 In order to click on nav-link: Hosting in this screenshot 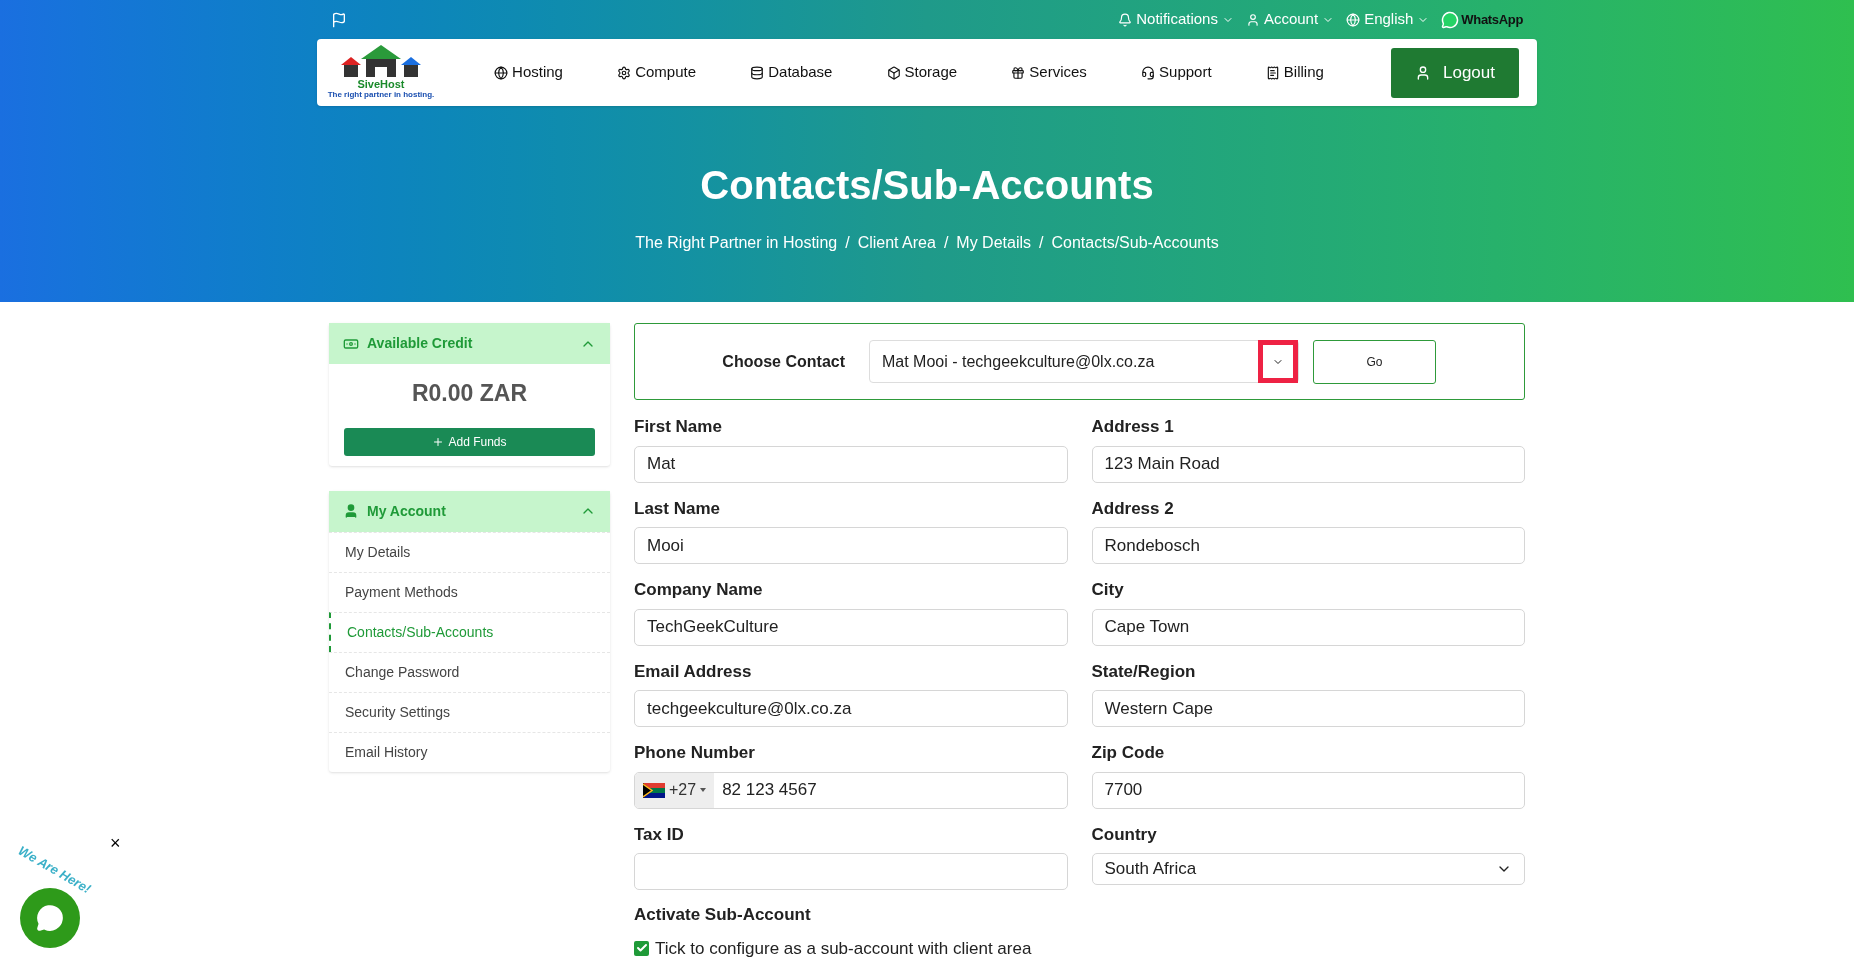, I will do `click(528, 72)`.